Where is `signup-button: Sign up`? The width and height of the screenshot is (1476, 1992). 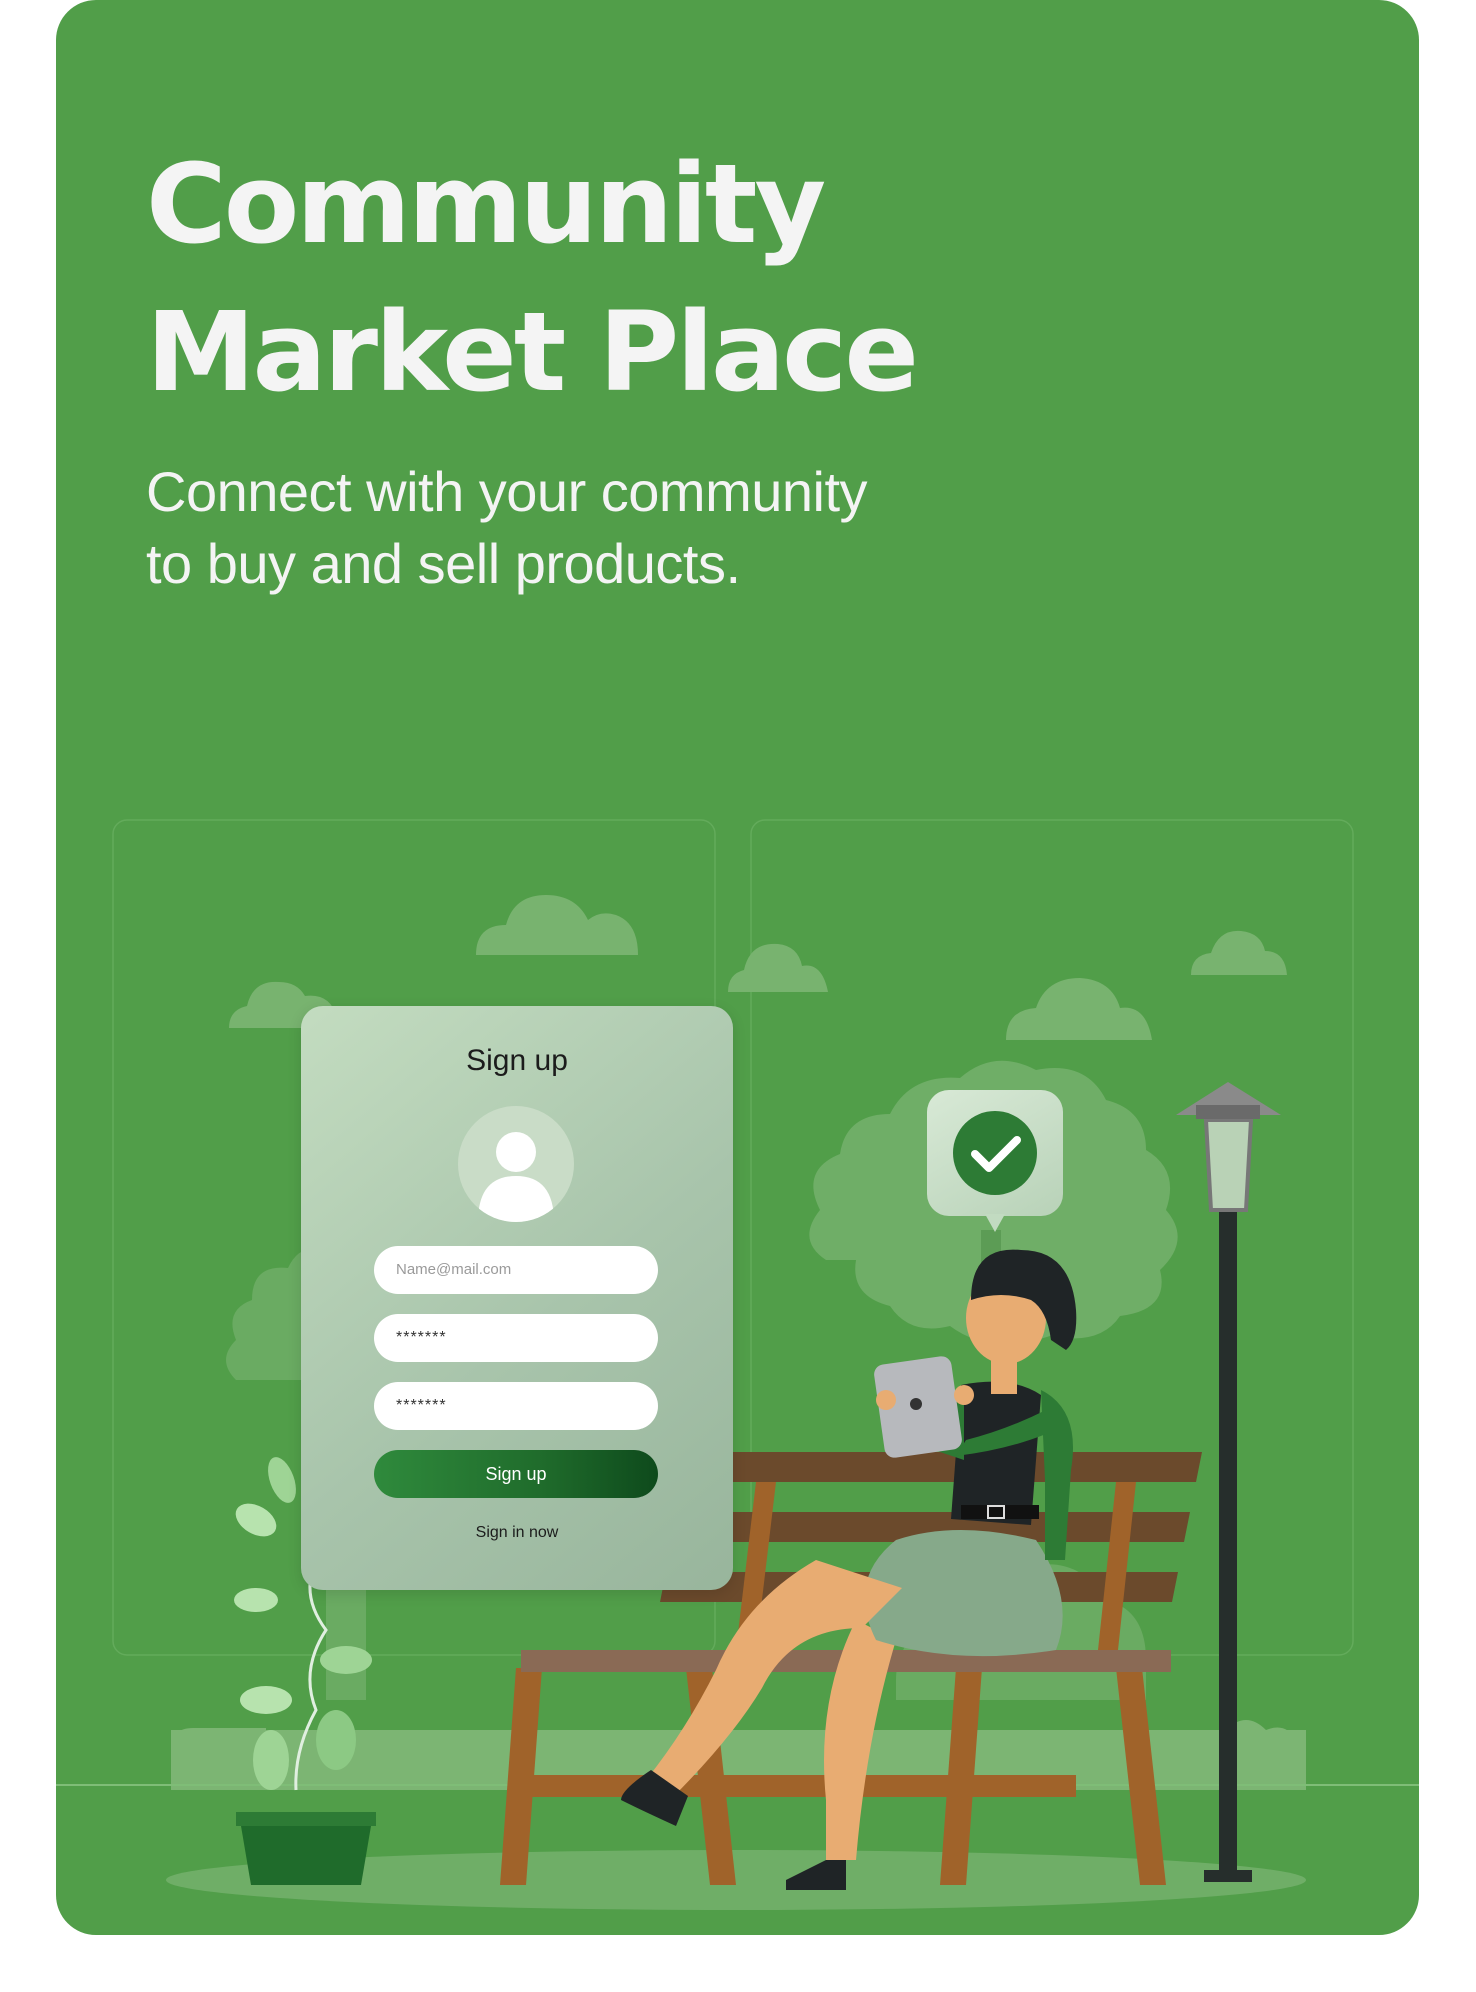 signup-button: Sign up is located at coordinates (516, 1474).